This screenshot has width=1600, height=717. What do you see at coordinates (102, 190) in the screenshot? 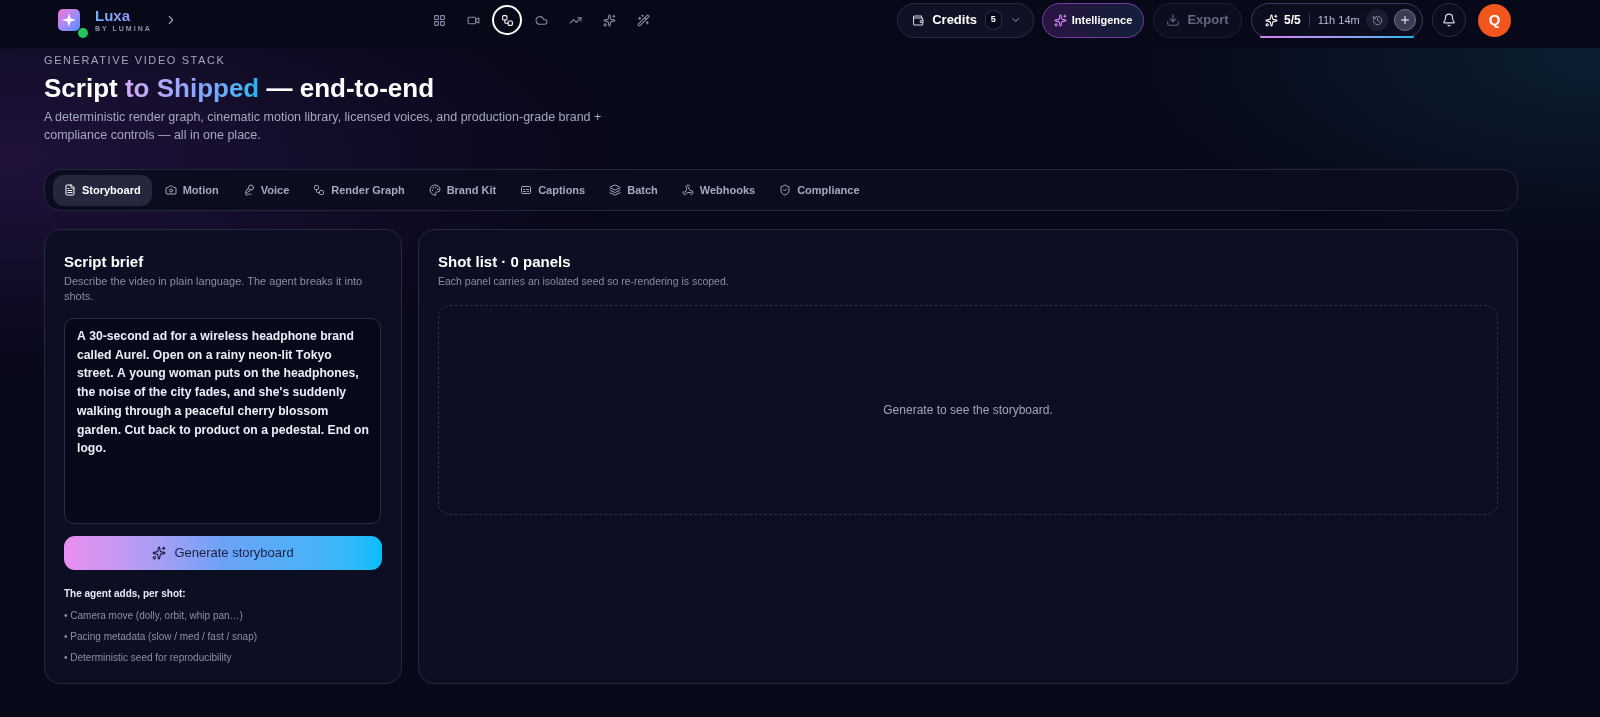
I see `tab: Storyboard` at bounding box center [102, 190].